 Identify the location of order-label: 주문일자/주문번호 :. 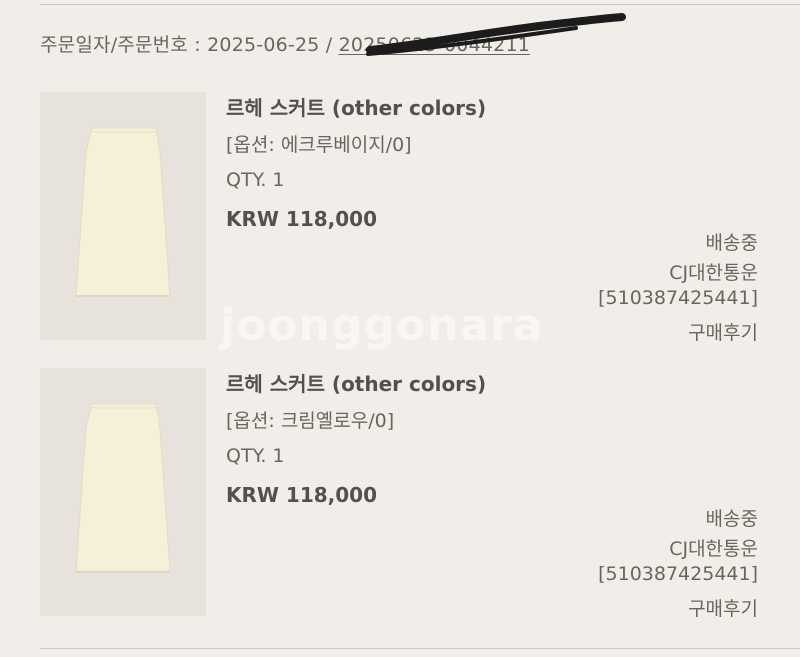
(124, 45).